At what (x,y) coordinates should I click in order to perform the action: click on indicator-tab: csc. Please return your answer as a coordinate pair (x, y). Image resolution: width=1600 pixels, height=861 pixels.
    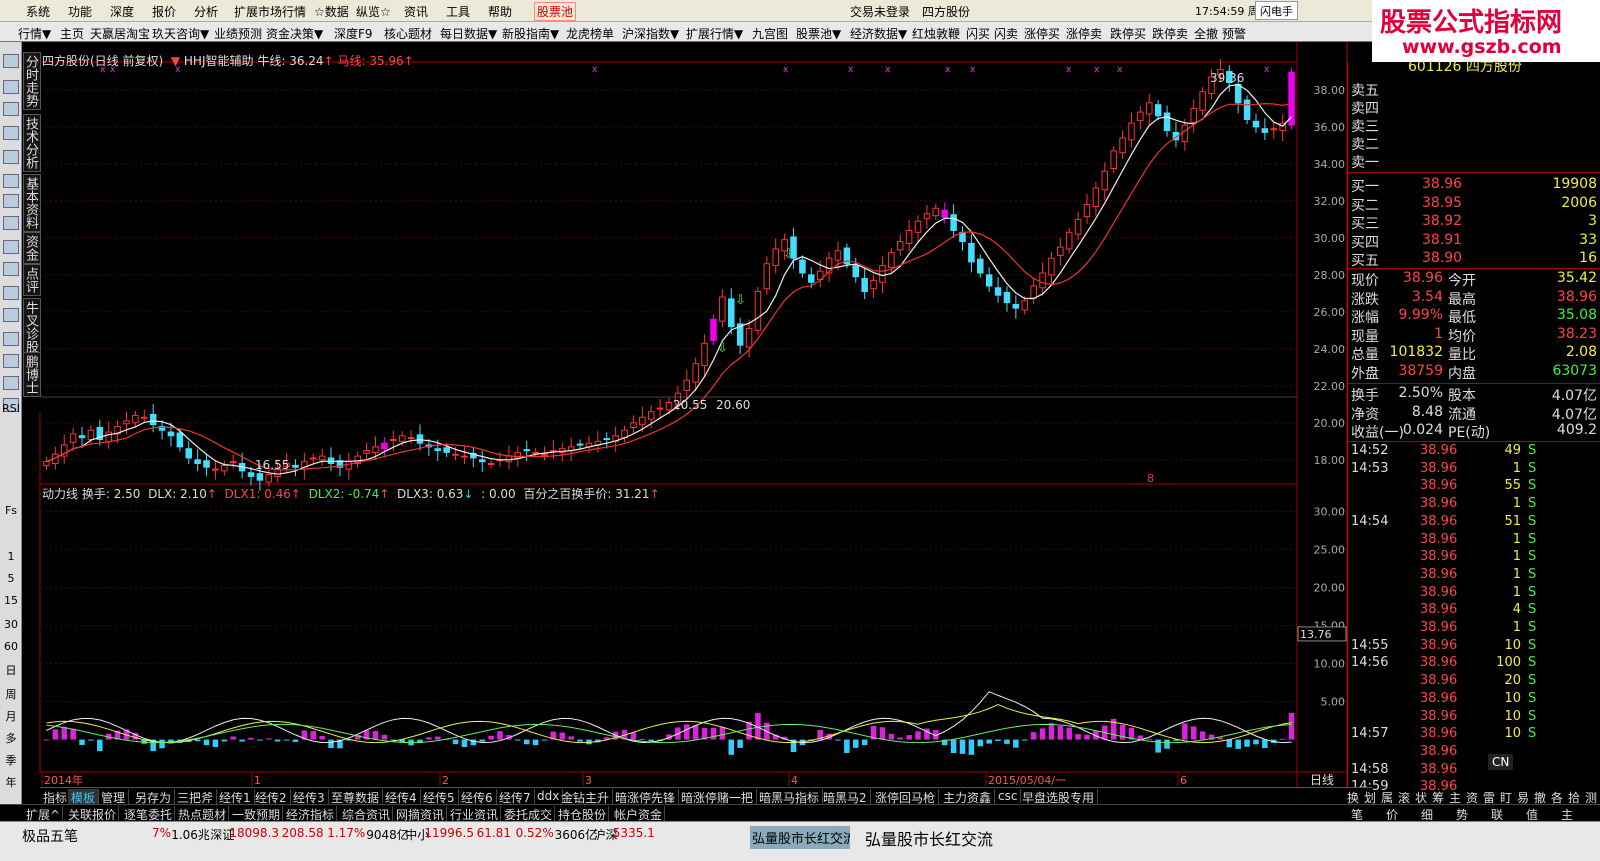
    Looking at the image, I should click on (1008, 796).